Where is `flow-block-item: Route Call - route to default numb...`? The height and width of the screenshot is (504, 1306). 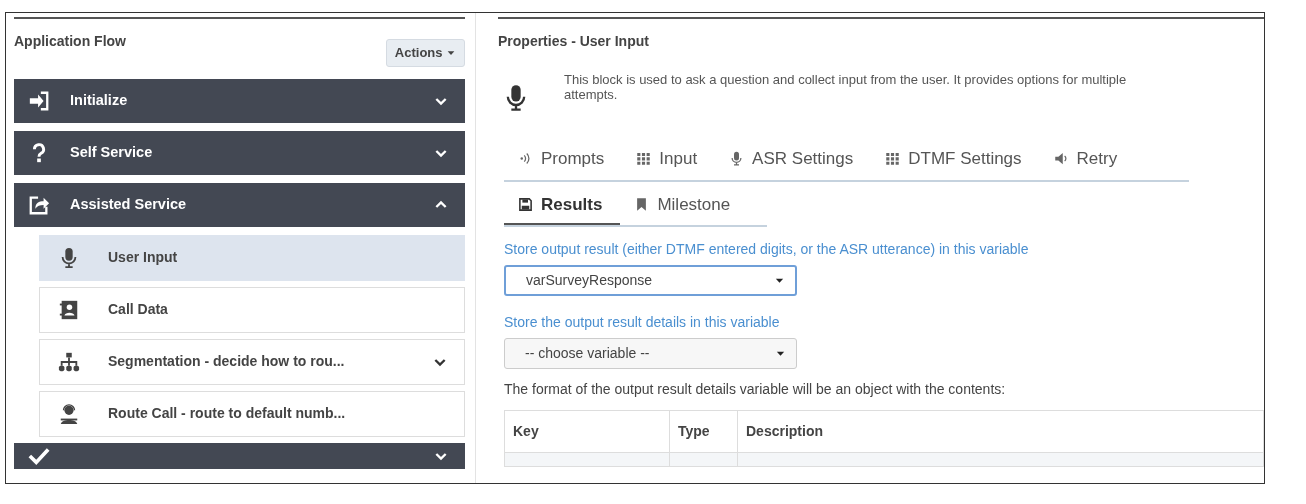 flow-block-item: Route Call - route to default numb... is located at coordinates (252, 413).